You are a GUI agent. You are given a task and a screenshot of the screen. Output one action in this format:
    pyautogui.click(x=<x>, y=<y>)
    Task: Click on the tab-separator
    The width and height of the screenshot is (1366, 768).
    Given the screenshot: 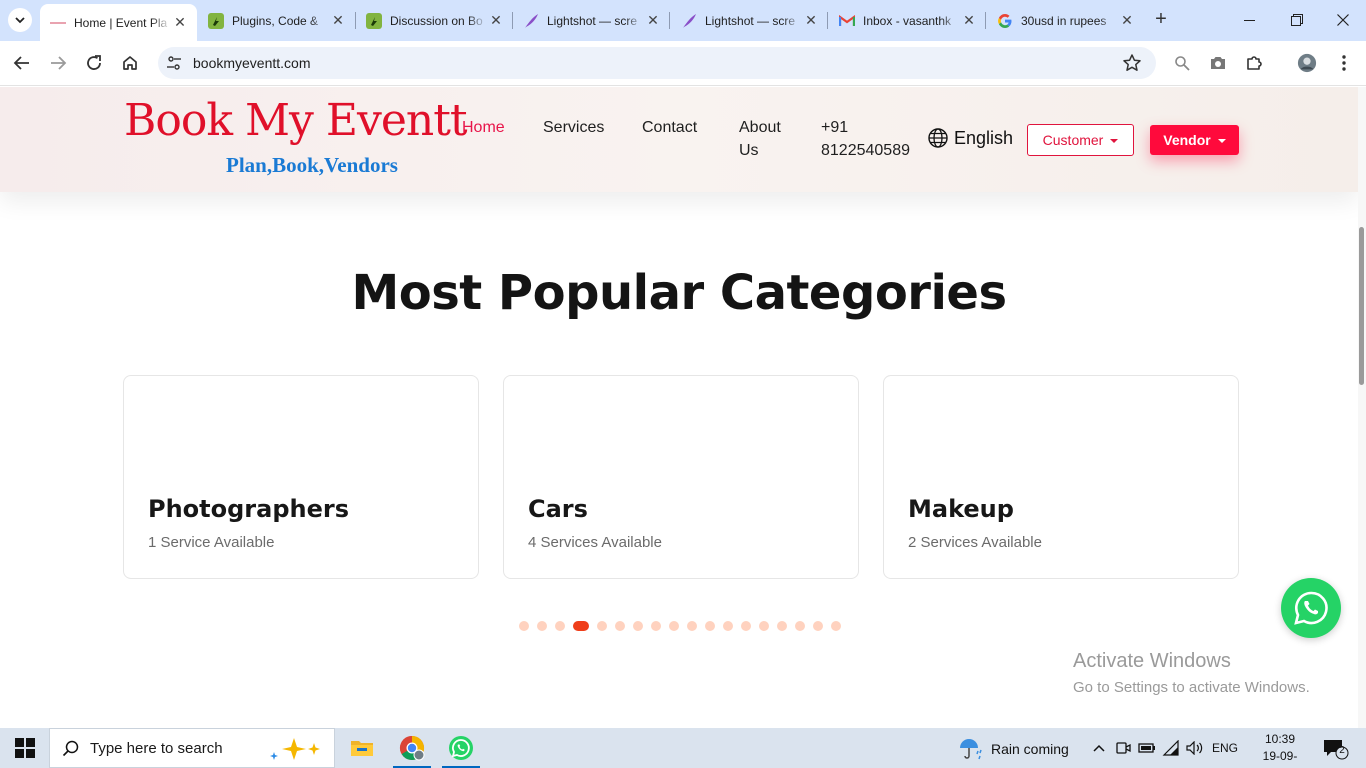 What is the action you would take?
    pyautogui.click(x=985, y=20)
    